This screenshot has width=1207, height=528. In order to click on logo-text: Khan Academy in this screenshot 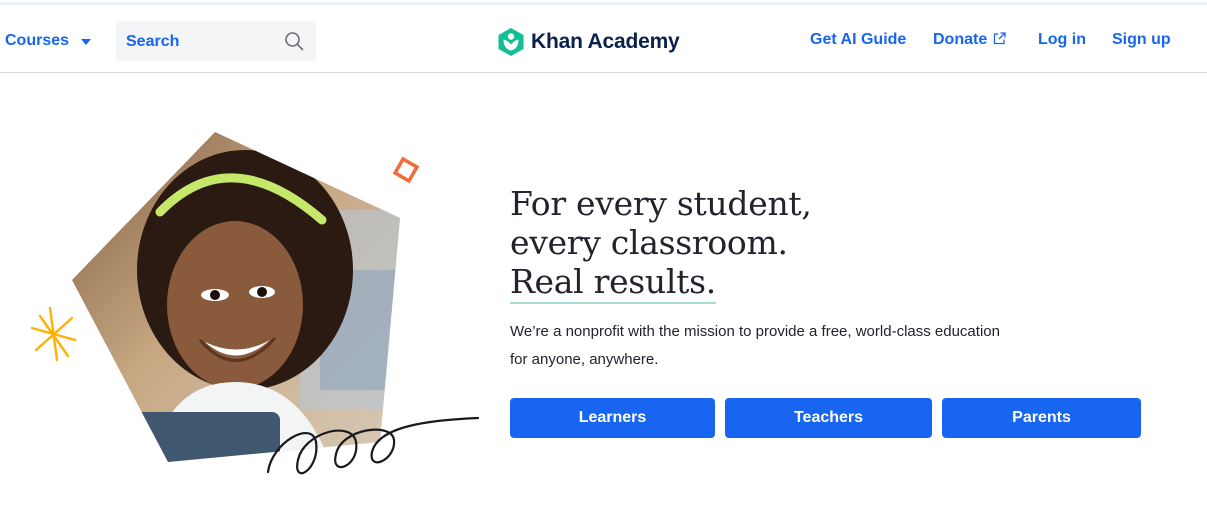, I will do `click(605, 41)`.